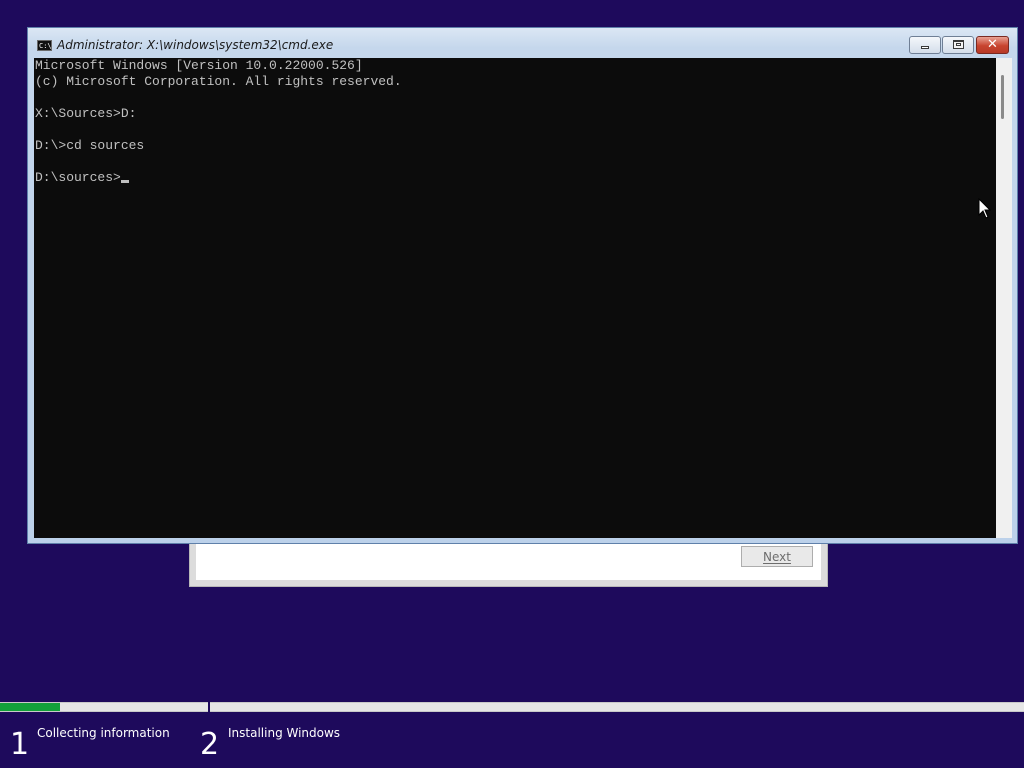  Describe the element at coordinates (124, 181) in the screenshot. I see `text-cursor` at that location.